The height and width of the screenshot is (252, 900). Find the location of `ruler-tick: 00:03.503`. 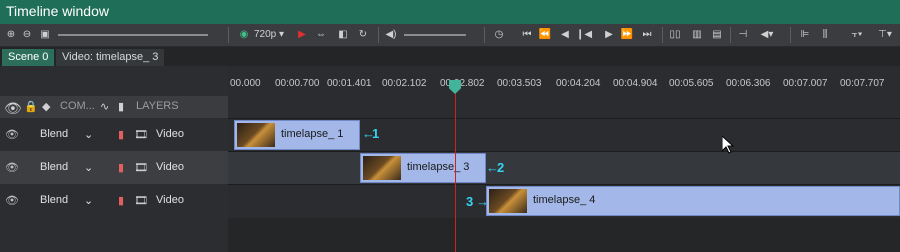

ruler-tick: 00:03.503 is located at coordinates (519, 83).